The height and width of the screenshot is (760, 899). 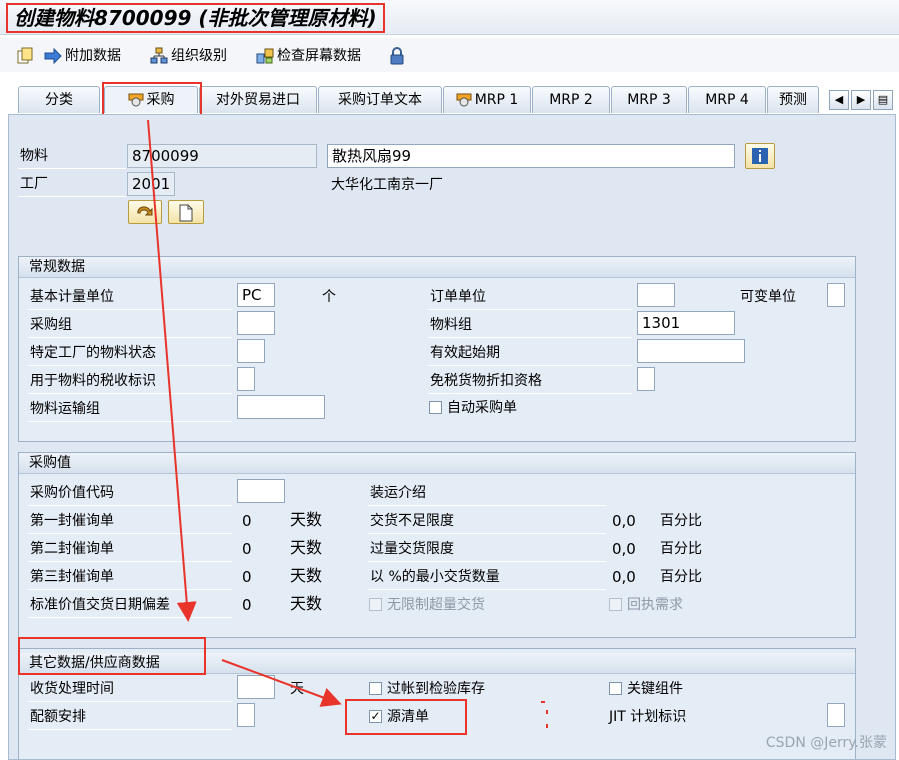 What do you see at coordinates (826, 743) in the screenshot?
I see `watermark: CSDN @Jerry.张蒙` at bounding box center [826, 743].